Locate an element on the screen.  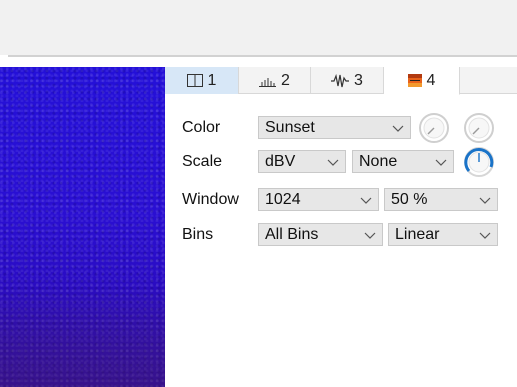
color-offset-knob is located at coordinates (479, 128).